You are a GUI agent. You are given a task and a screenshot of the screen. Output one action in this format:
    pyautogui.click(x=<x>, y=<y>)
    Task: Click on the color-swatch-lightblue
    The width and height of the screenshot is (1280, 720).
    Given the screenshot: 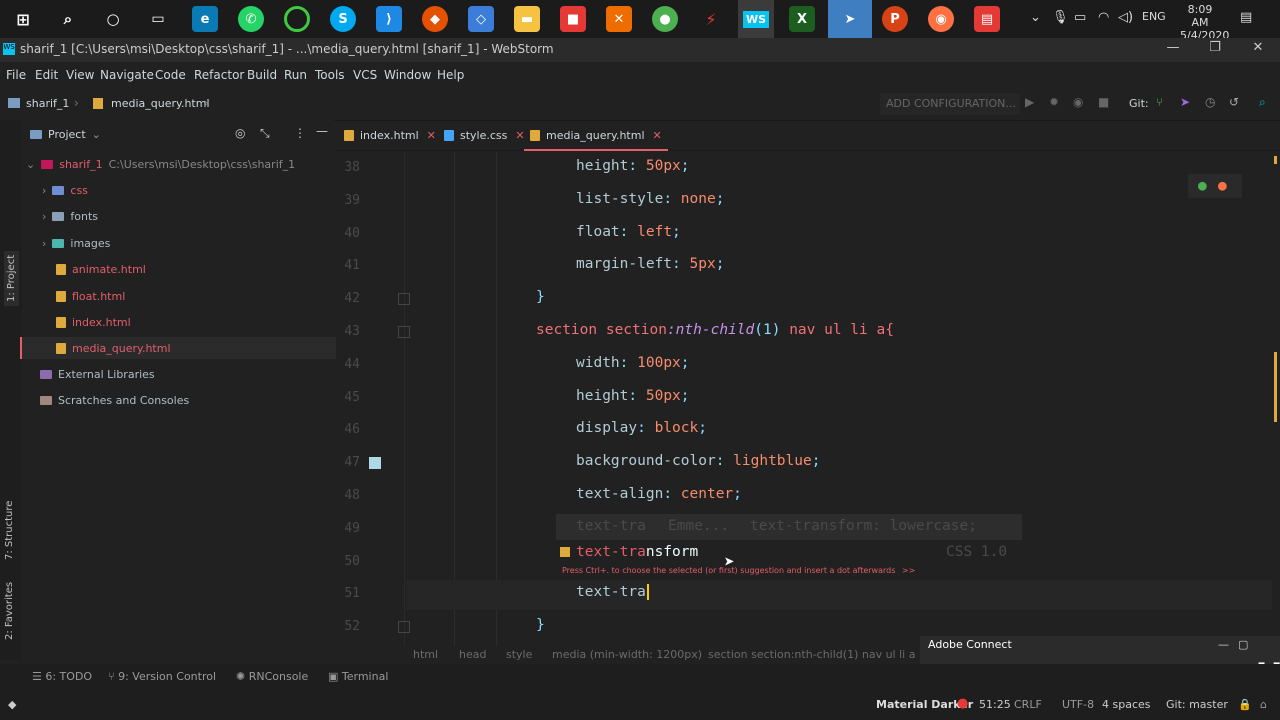 What is the action you would take?
    pyautogui.click(x=375, y=463)
    